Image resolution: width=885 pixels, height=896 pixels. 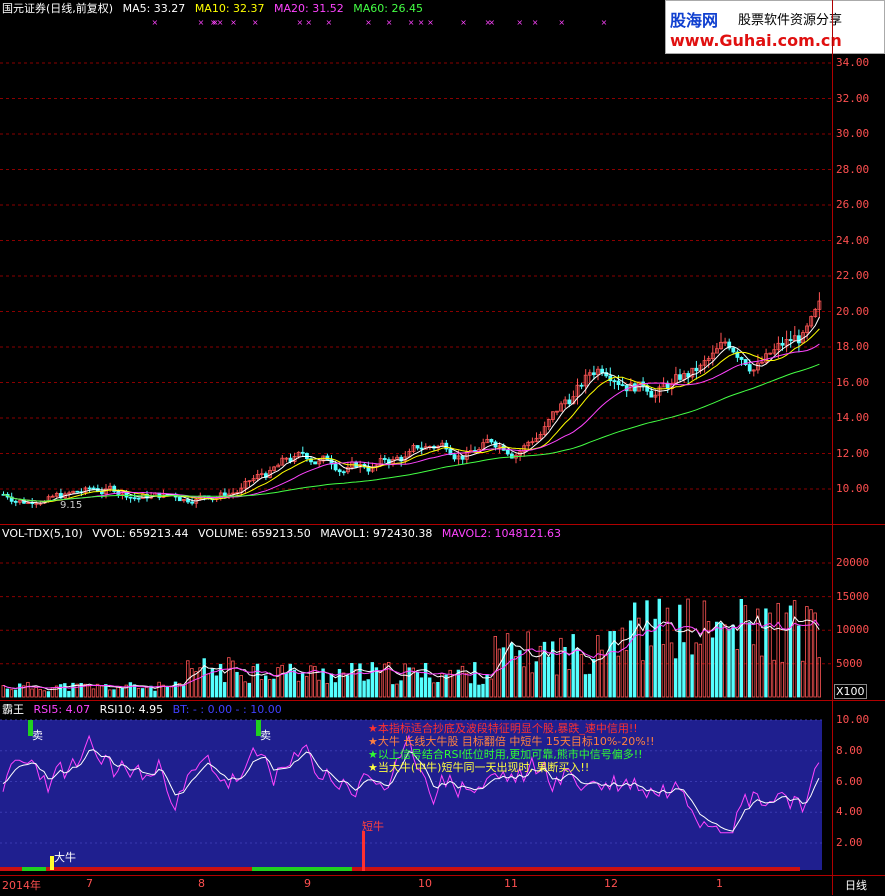 I want to click on axis-tick-label: 18.00, so click(x=853, y=346).